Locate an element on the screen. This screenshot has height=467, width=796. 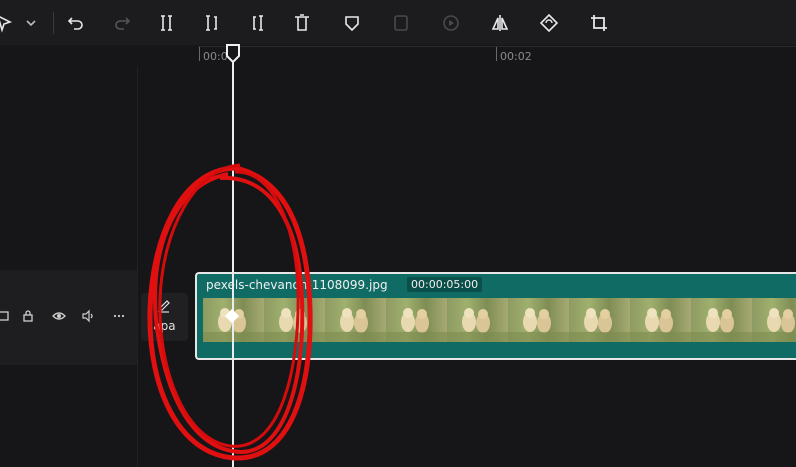
crop-icon is located at coordinates (599, 23).